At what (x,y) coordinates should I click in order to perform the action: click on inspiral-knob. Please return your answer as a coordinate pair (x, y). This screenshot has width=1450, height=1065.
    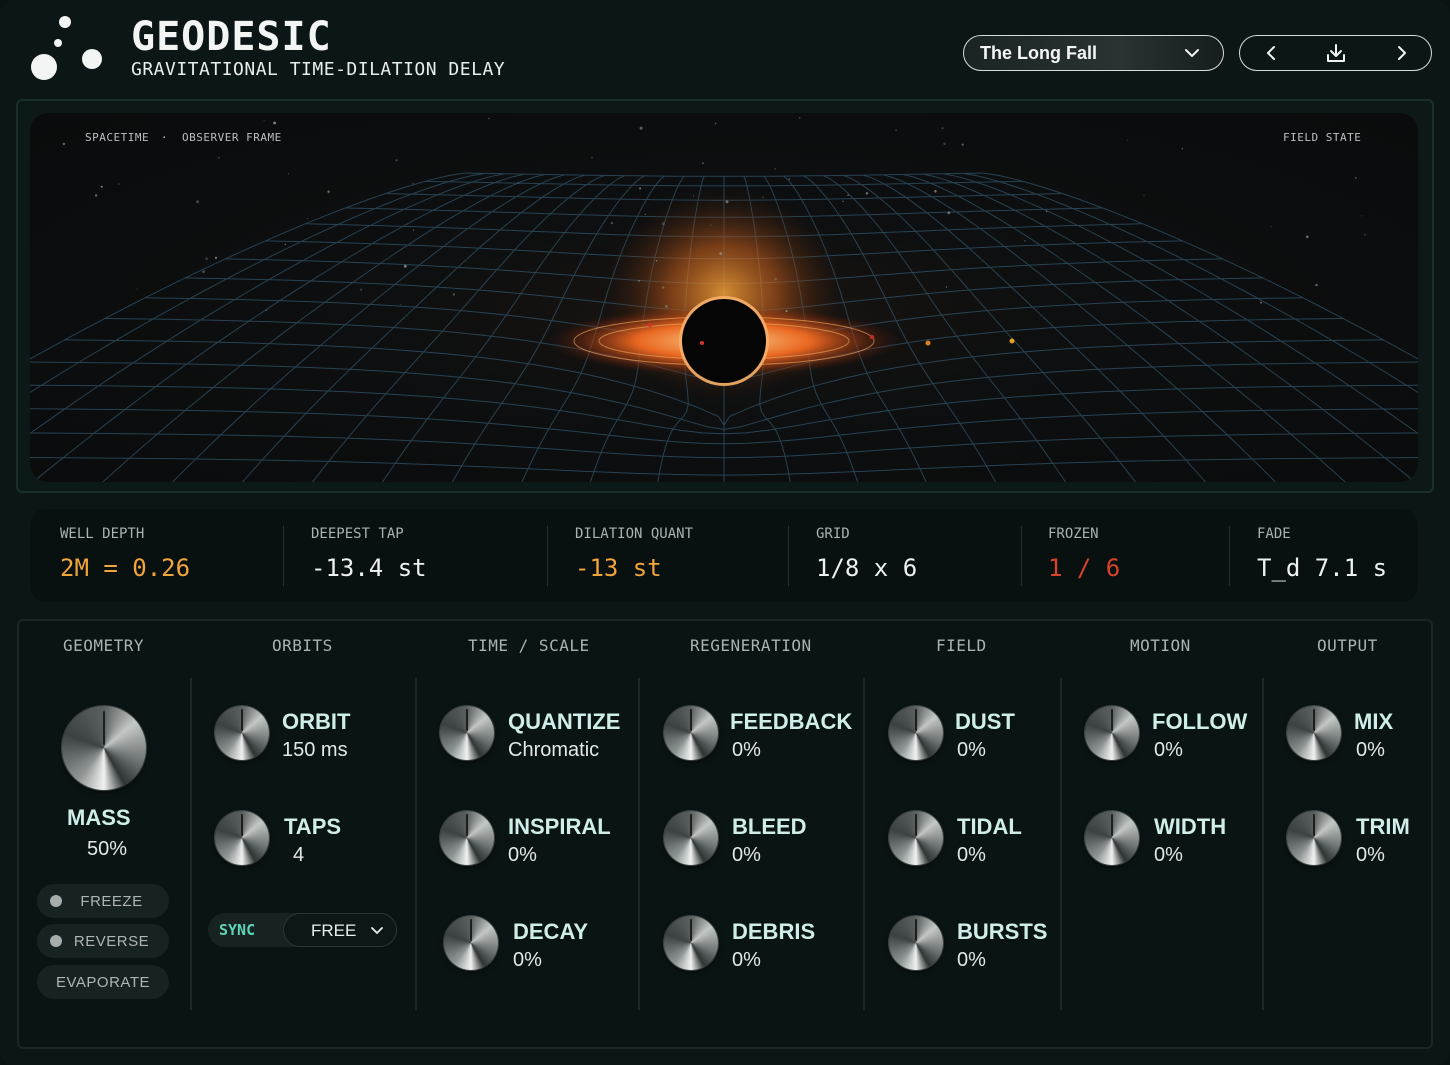
    Looking at the image, I should click on (467, 838).